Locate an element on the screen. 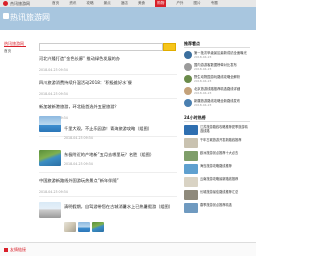  site-title: 热讯旅游网 is located at coordinates (30, 17).